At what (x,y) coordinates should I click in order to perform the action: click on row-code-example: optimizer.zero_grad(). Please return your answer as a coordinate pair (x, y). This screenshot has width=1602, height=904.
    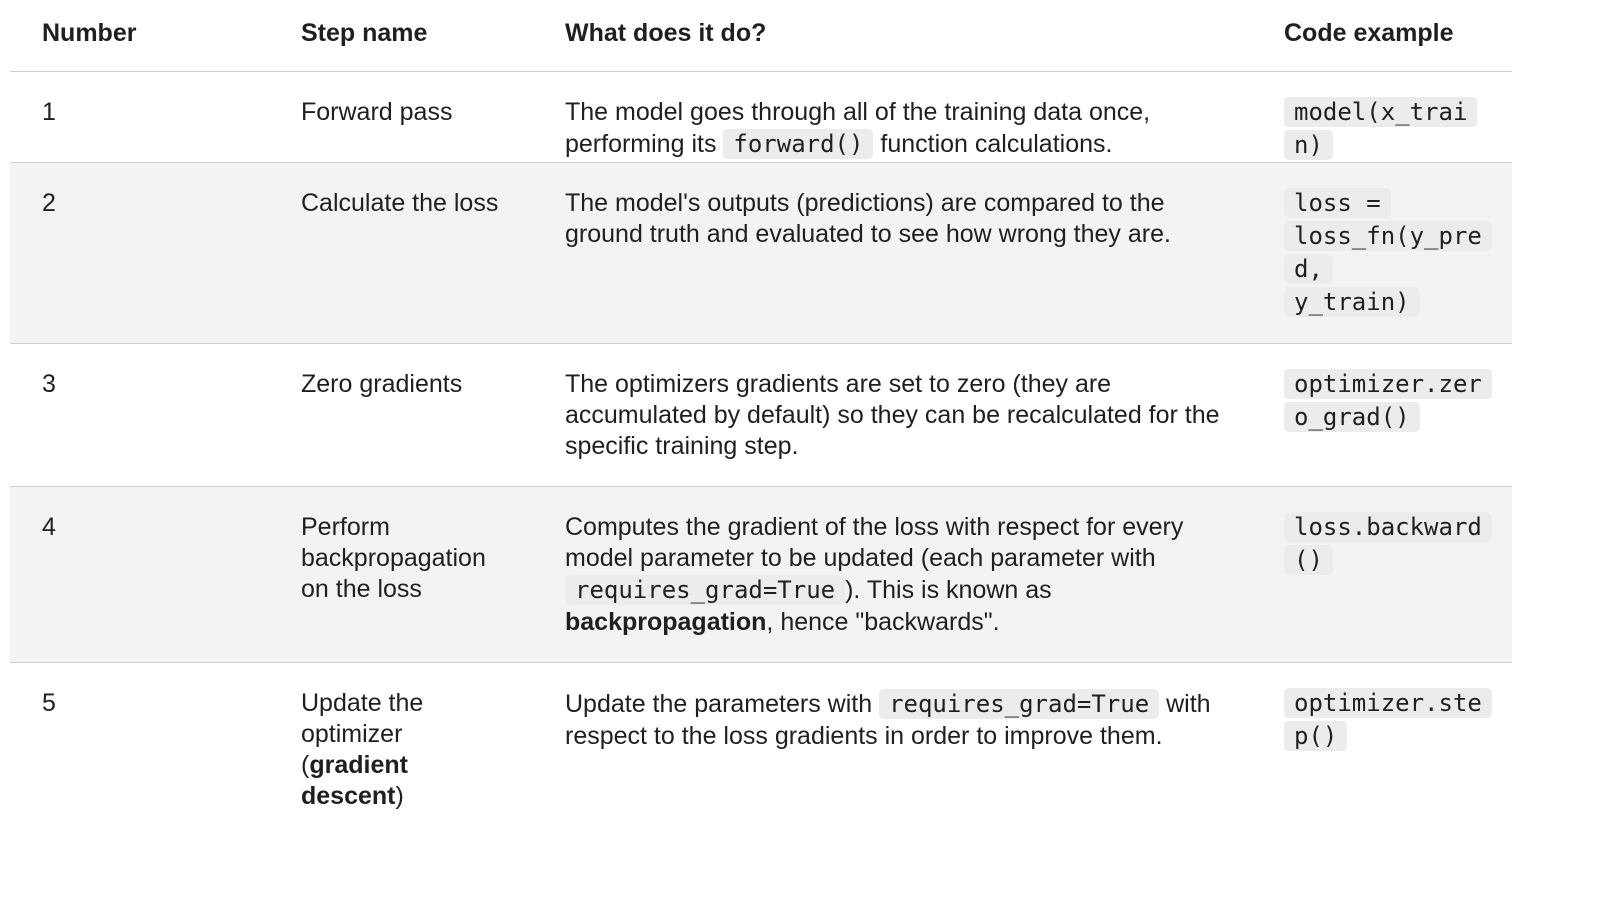
    Looking at the image, I should click on (1382, 415).